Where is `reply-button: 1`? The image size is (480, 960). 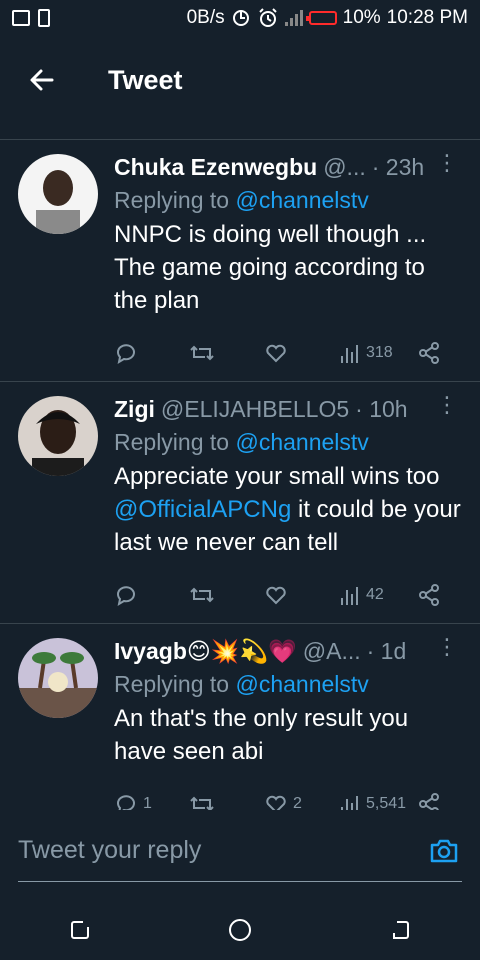 reply-button: 1 is located at coordinates (151, 801).